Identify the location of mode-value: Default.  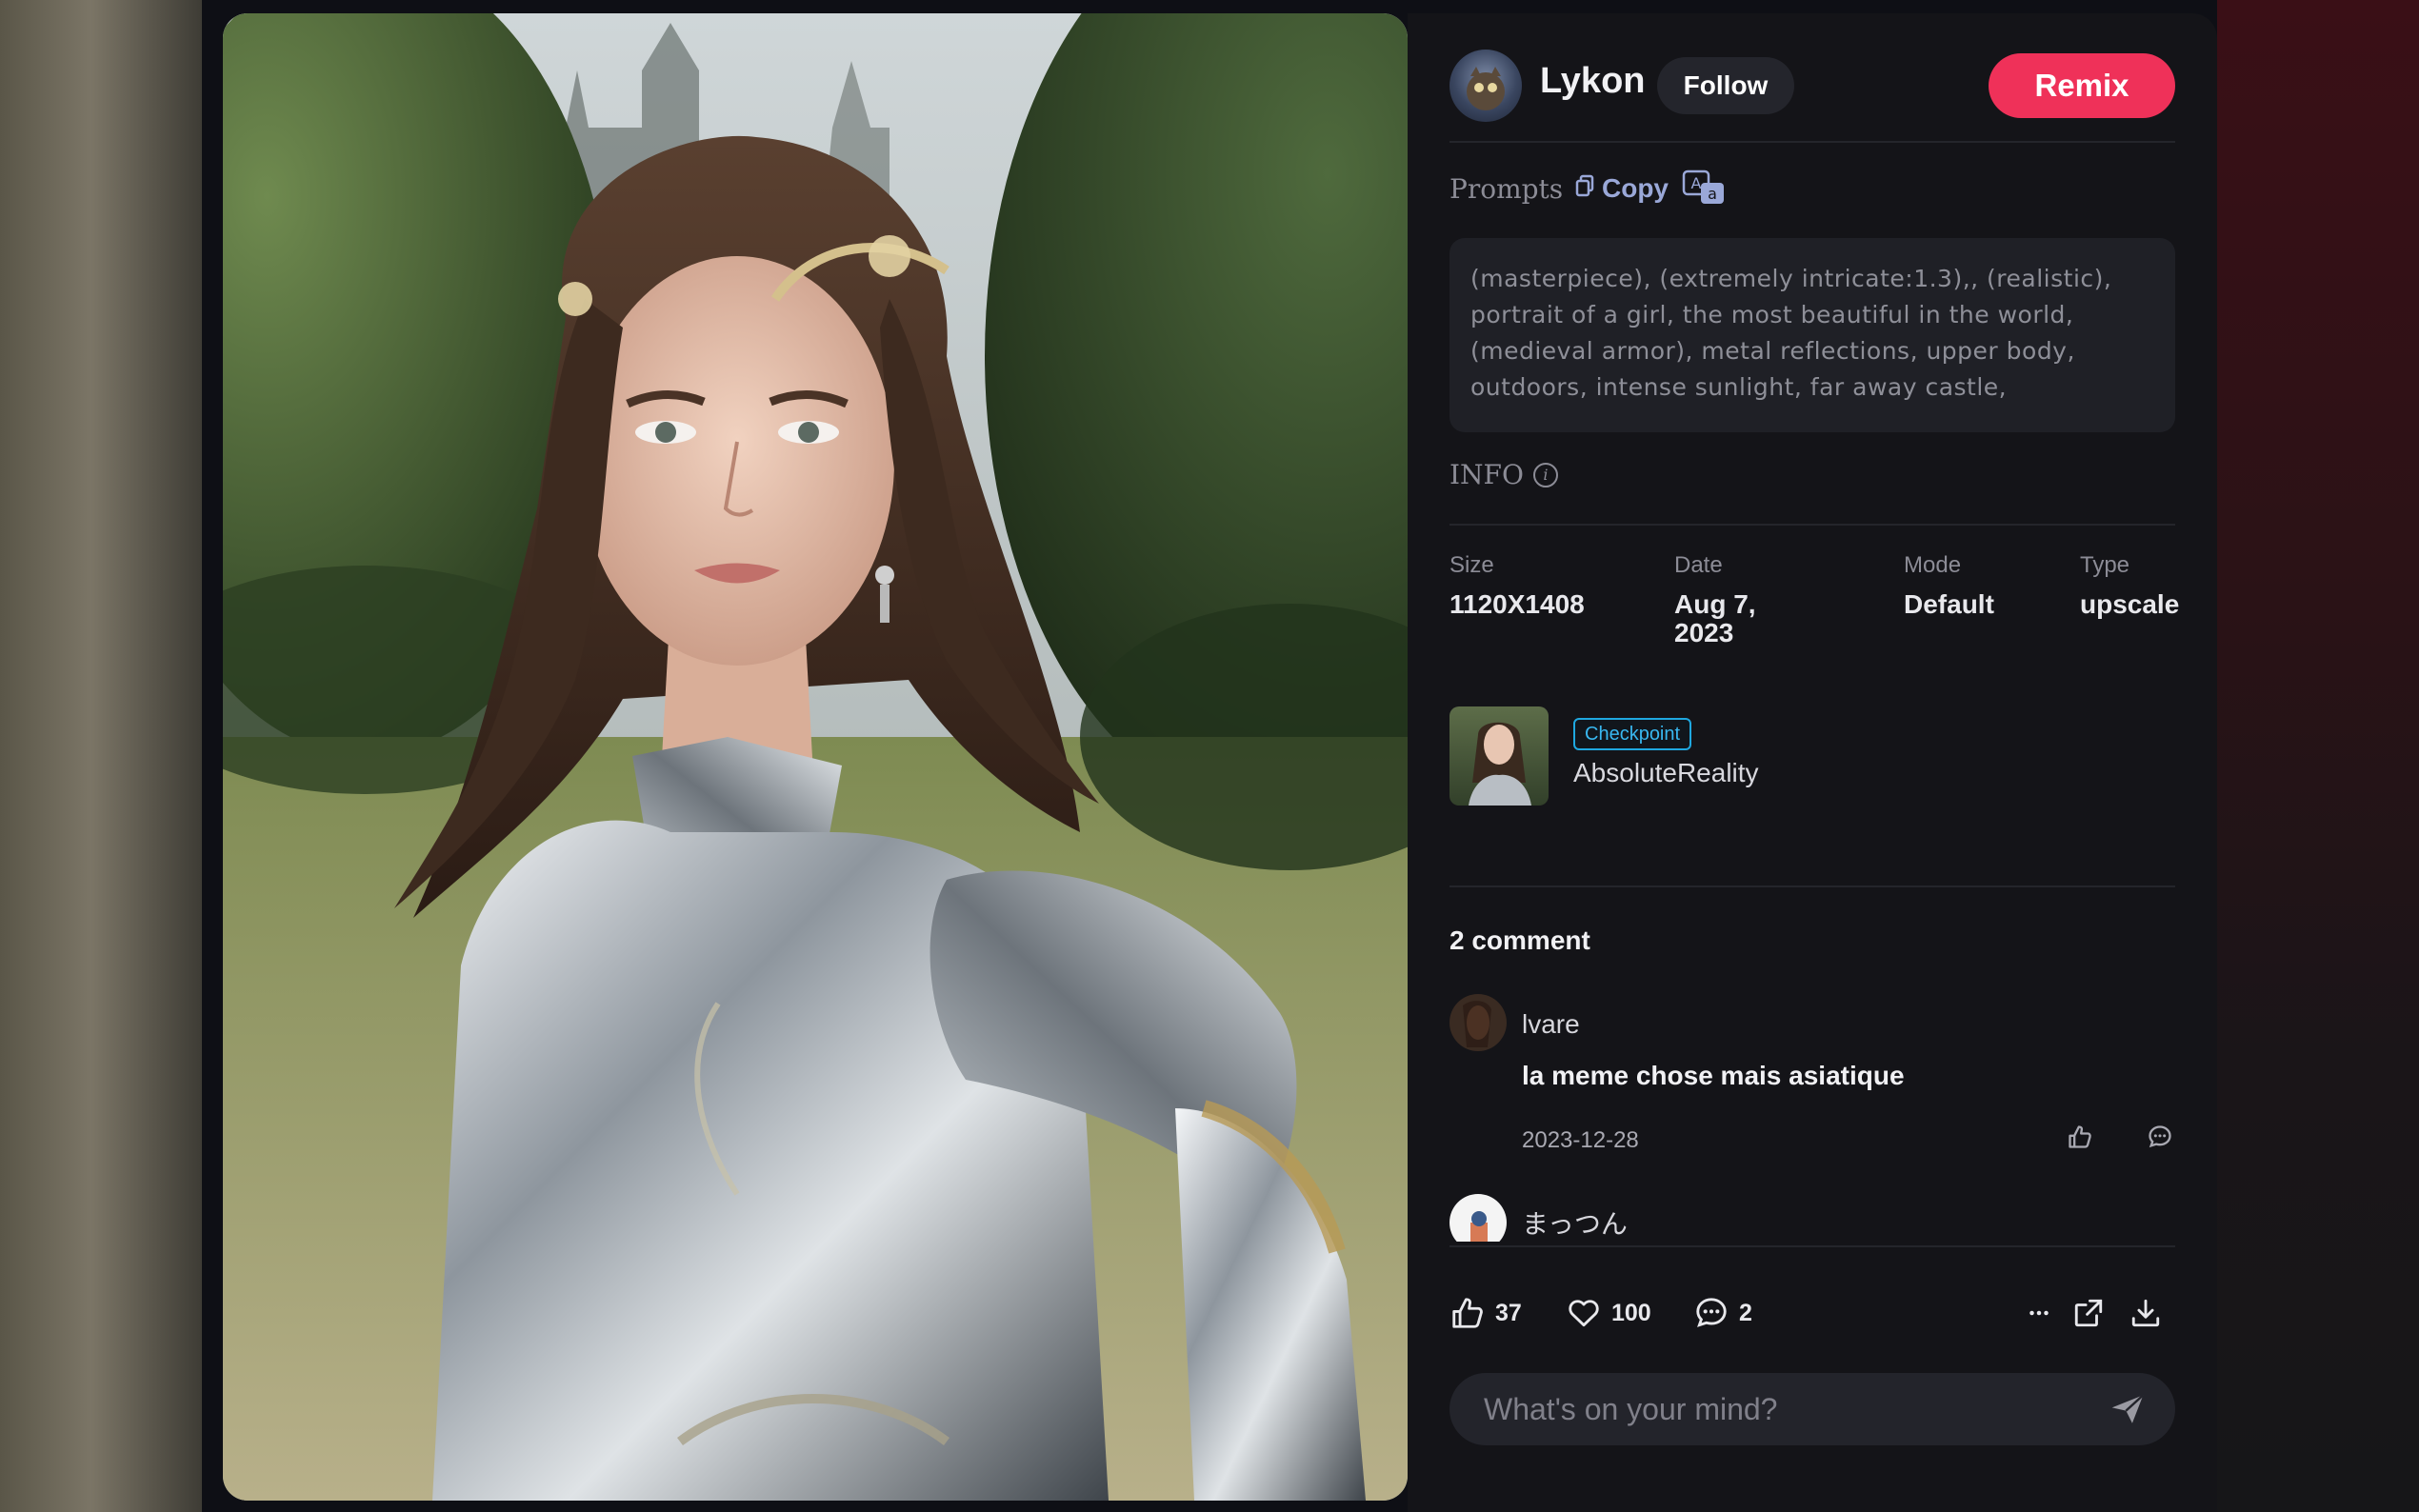
(1949, 604).